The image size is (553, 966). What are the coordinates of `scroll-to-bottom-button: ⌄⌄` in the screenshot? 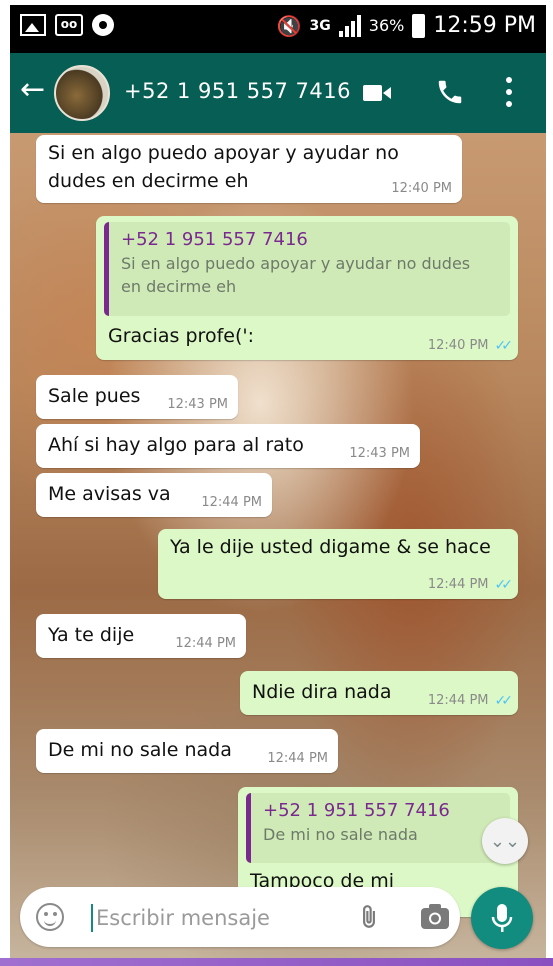 It's located at (505, 841).